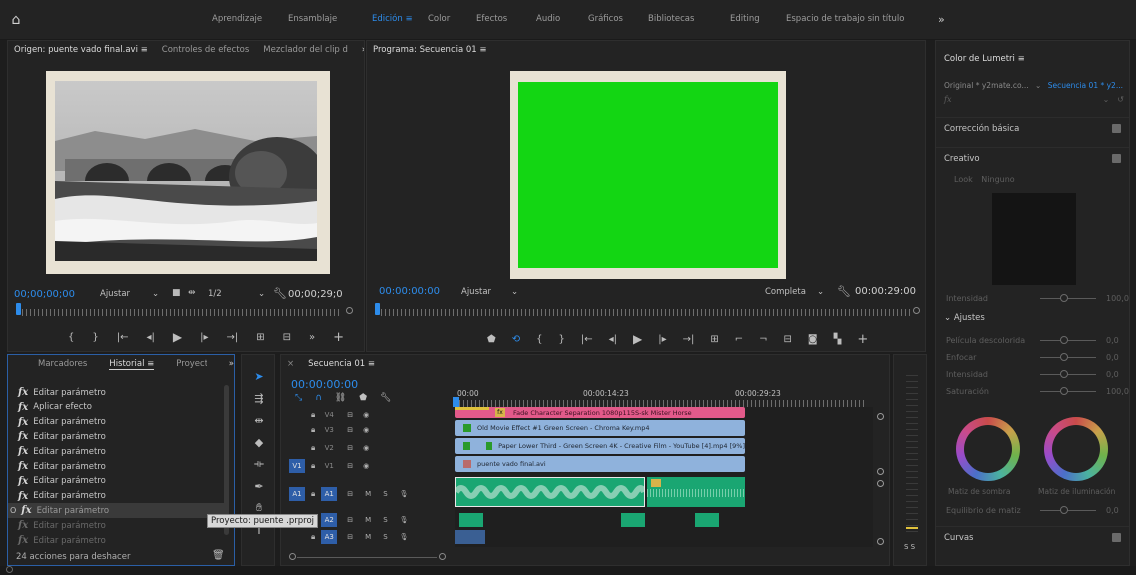  What do you see at coordinates (233, 337) in the screenshot?
I see `go-to-out-icon: →|` at bounding box center [233, 337].